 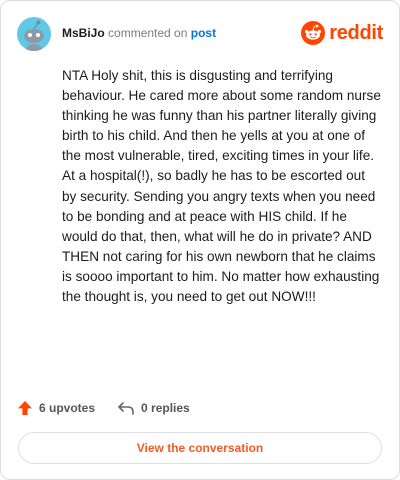 I want to click on reddit-logo: reddit, so click(x=342, y=33).